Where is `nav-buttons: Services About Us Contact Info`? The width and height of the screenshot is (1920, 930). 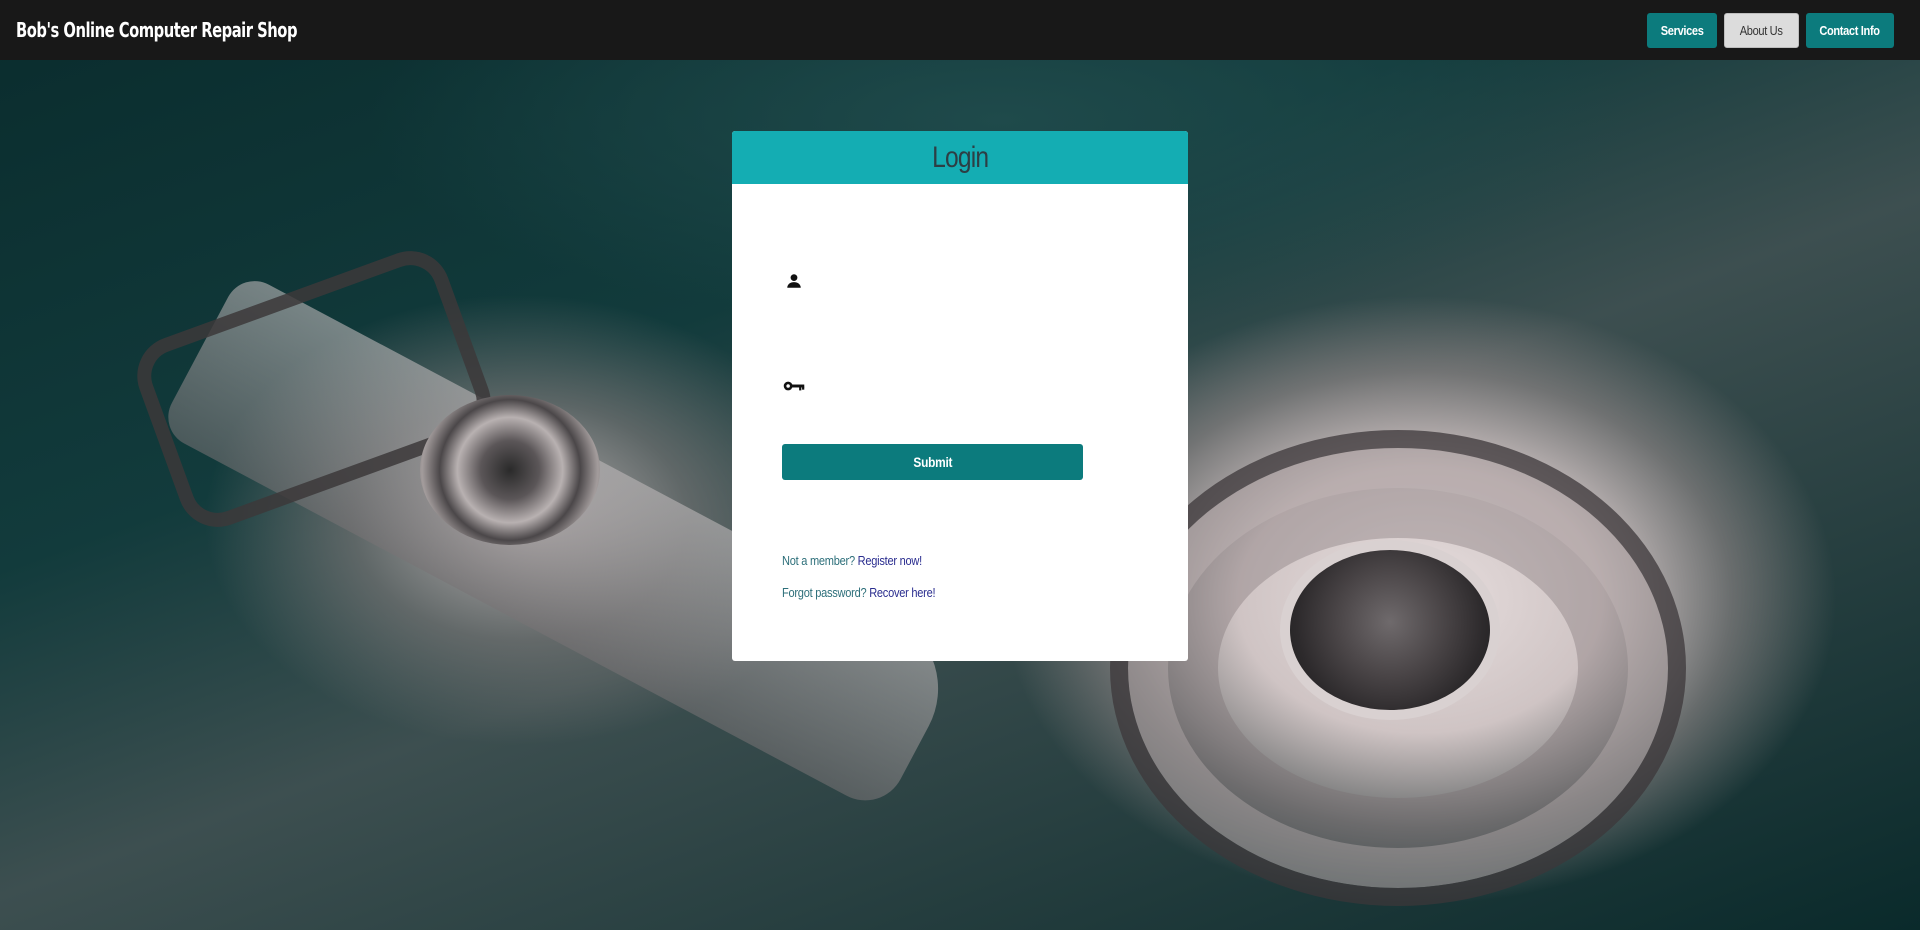 nav-buttons: Services About Us Contact Info is located at coordinates (1770, 30).